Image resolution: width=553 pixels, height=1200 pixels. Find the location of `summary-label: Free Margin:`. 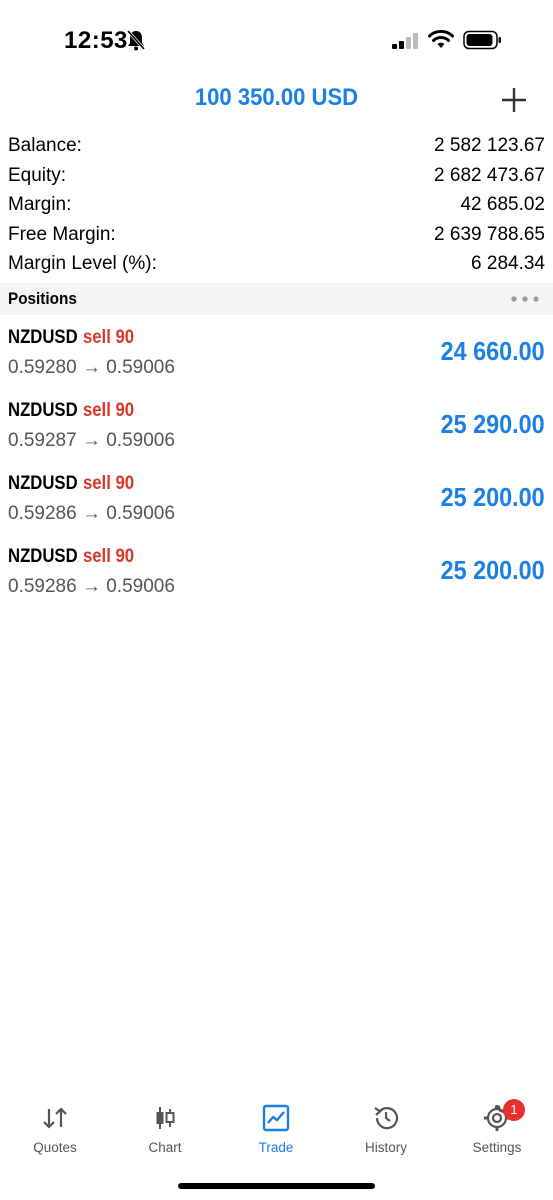

summary-label: Free Margin: is located at coordinates (62, 234).